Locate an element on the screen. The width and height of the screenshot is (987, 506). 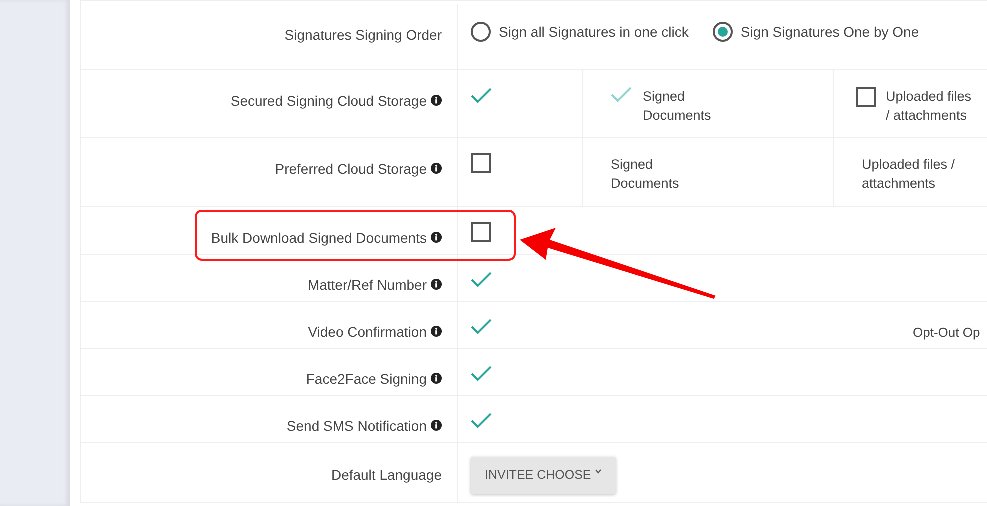
setting-label: Preferred Cloud Storage is located at coordinates (351, 169).